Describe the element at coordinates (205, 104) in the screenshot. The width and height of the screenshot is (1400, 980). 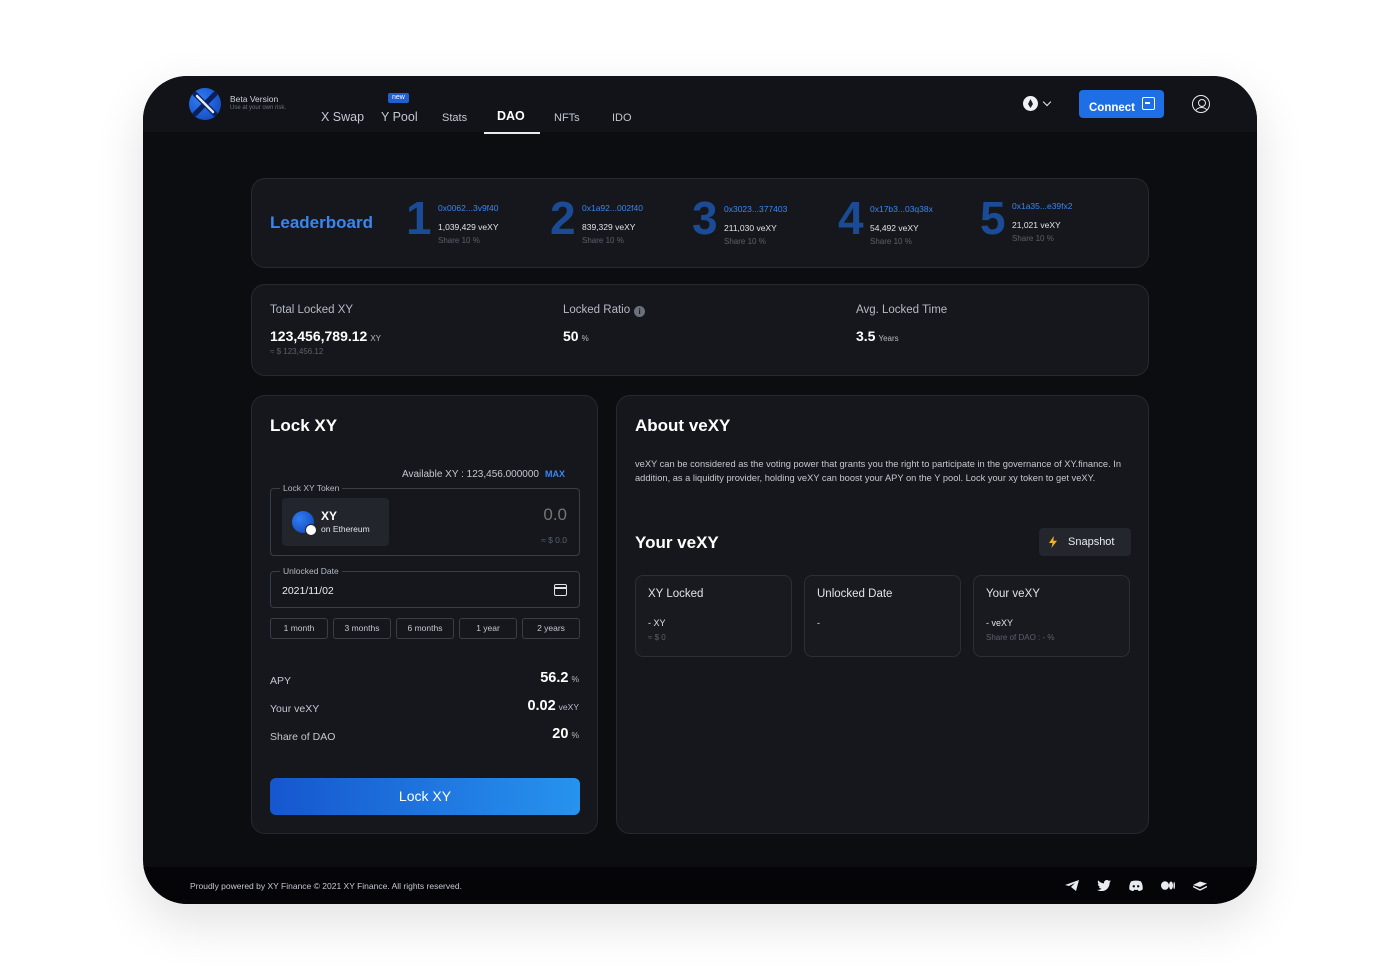
I see `xy-logo-icon` at that location.